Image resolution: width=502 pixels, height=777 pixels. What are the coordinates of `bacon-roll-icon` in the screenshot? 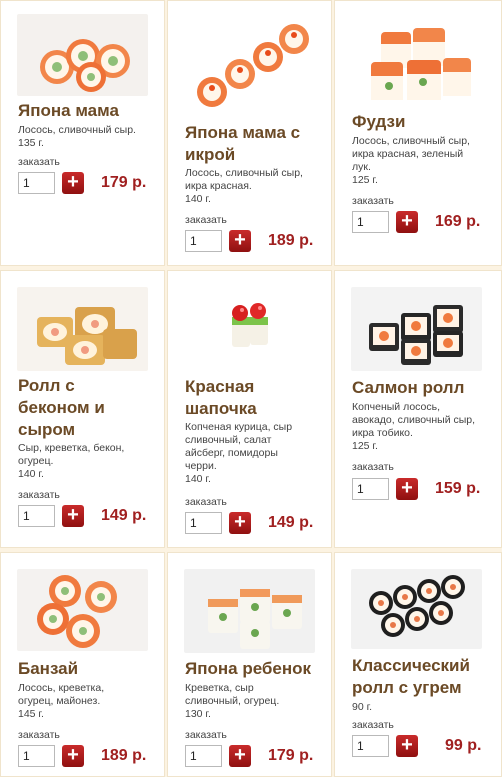 It's located at (82, 329).